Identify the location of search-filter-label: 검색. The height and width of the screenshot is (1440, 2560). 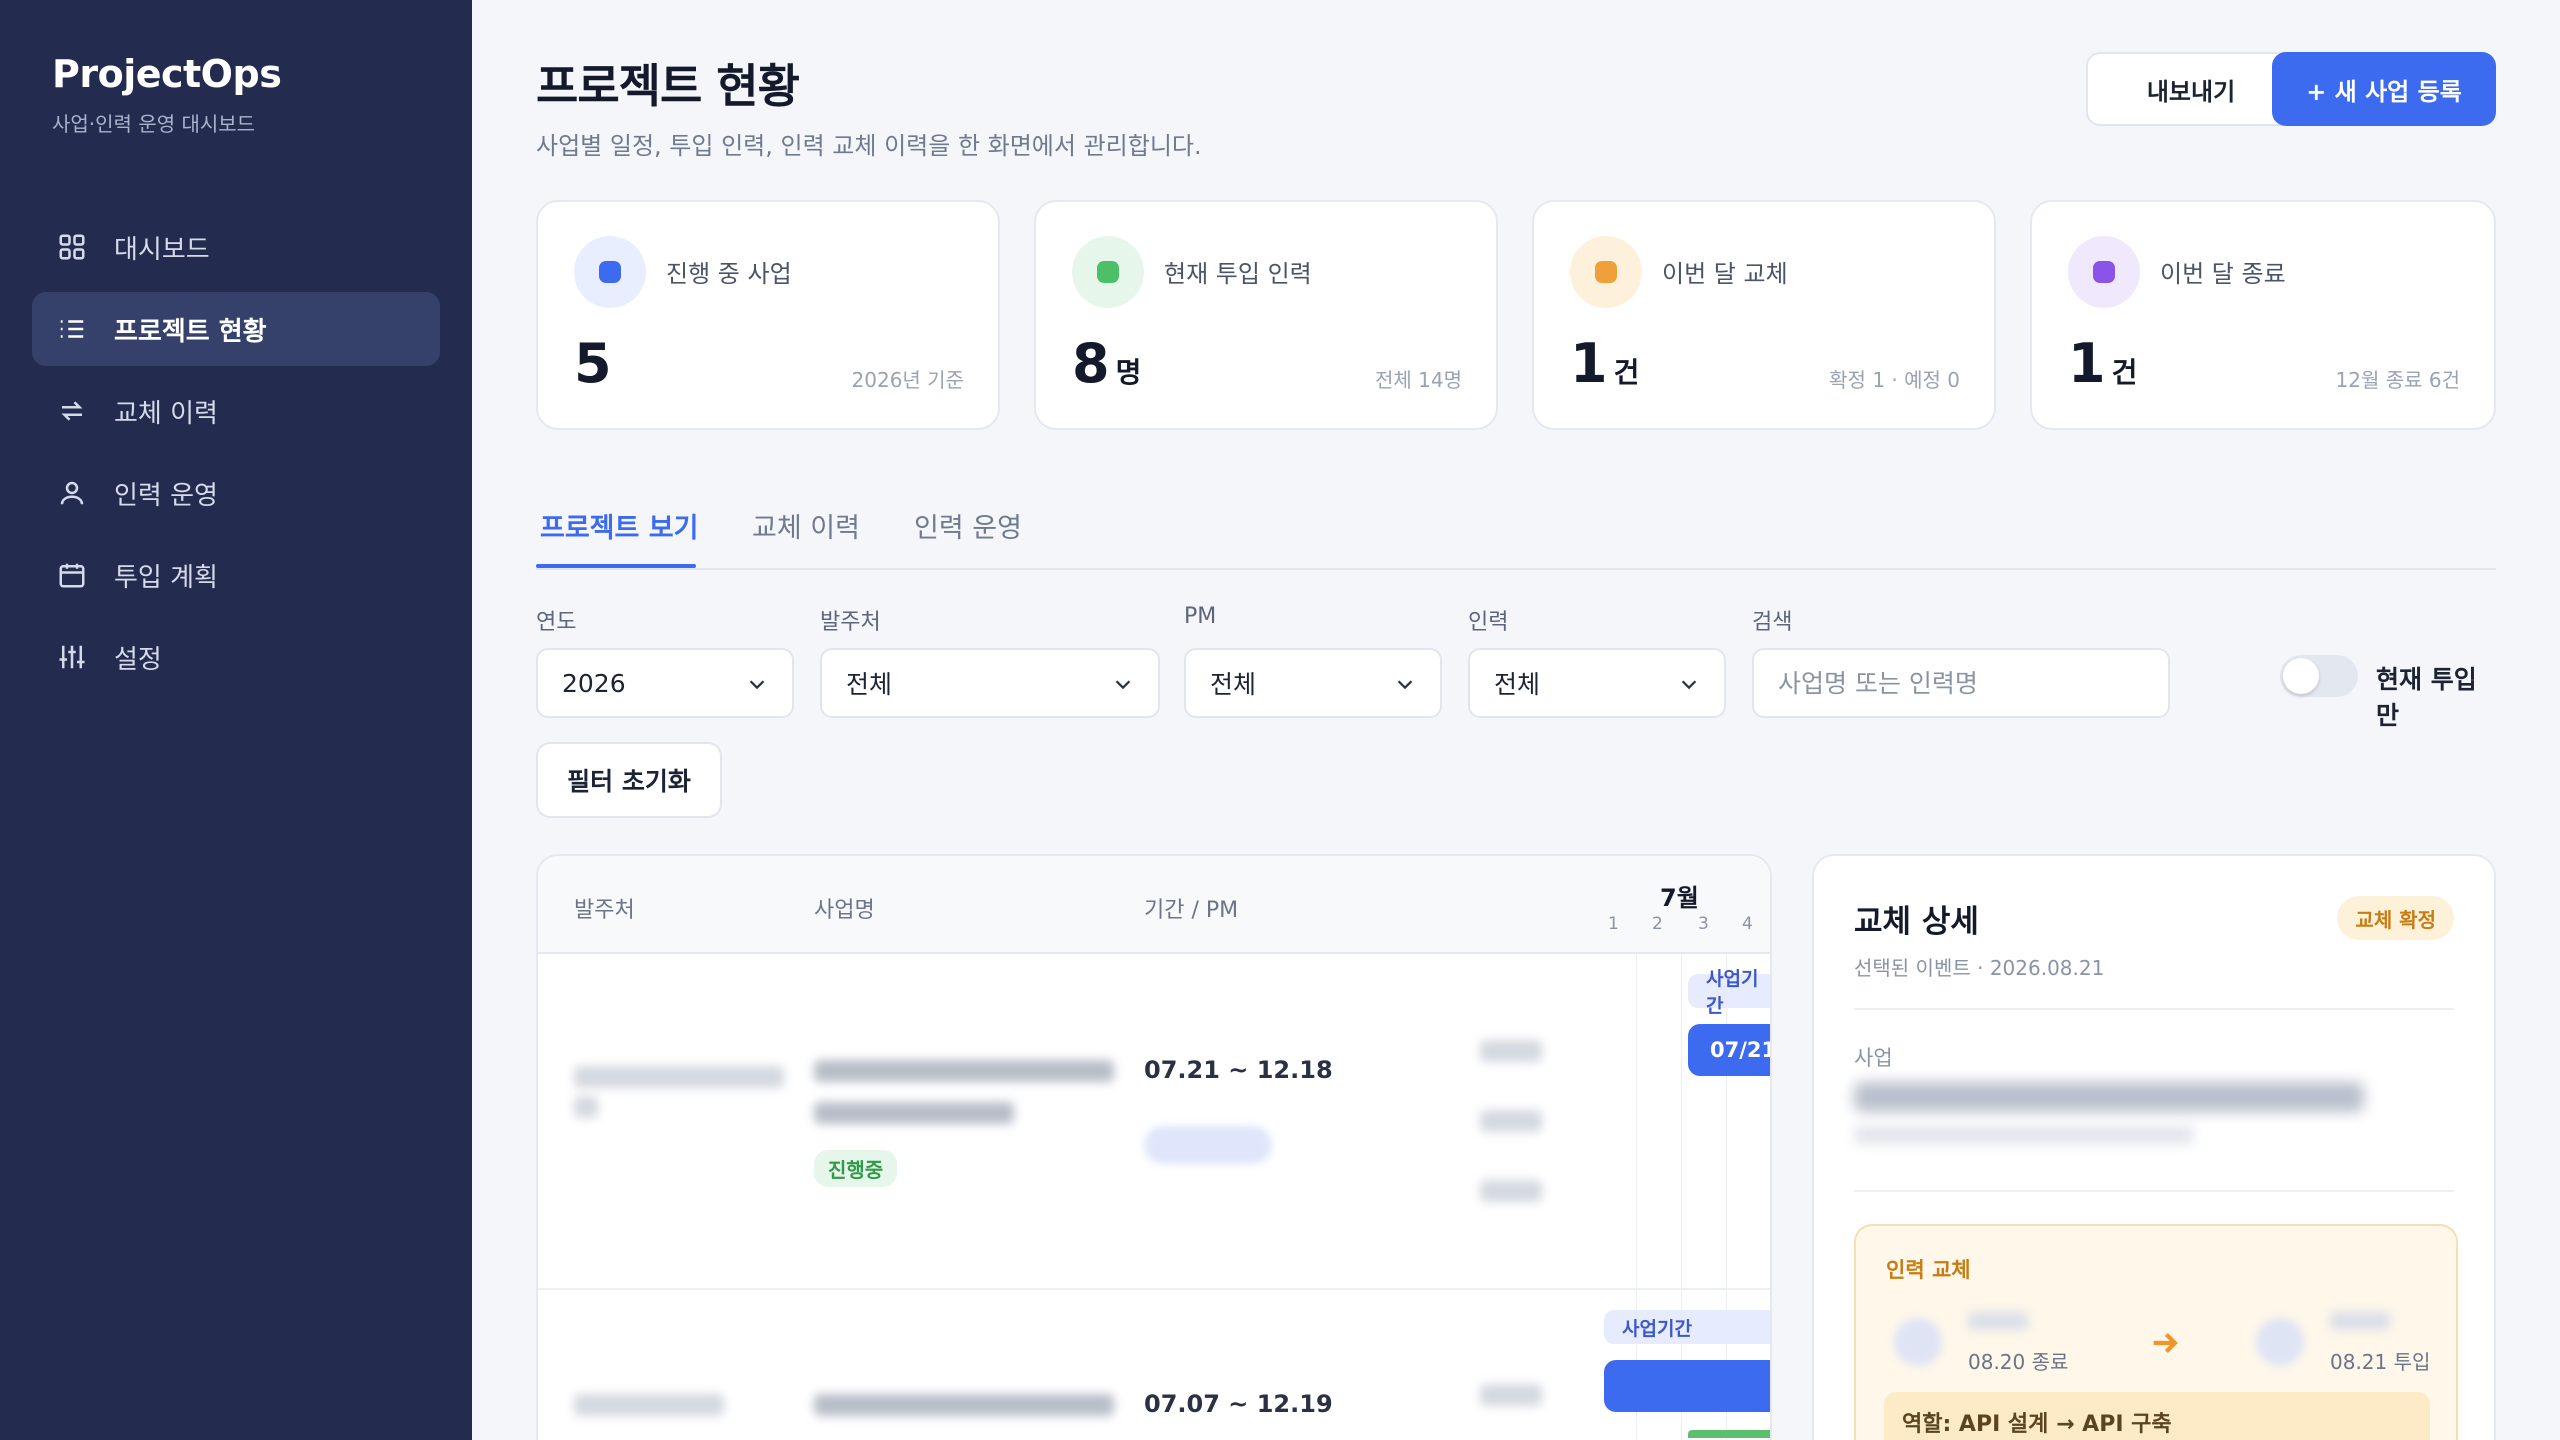
(1772, 622).